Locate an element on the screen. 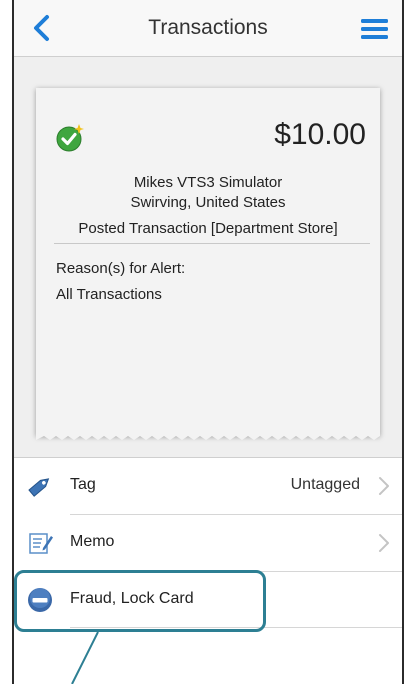 Image resolution: width=404 pixels, height=684 pixels. menu-button is located at coordinates (375, 29).